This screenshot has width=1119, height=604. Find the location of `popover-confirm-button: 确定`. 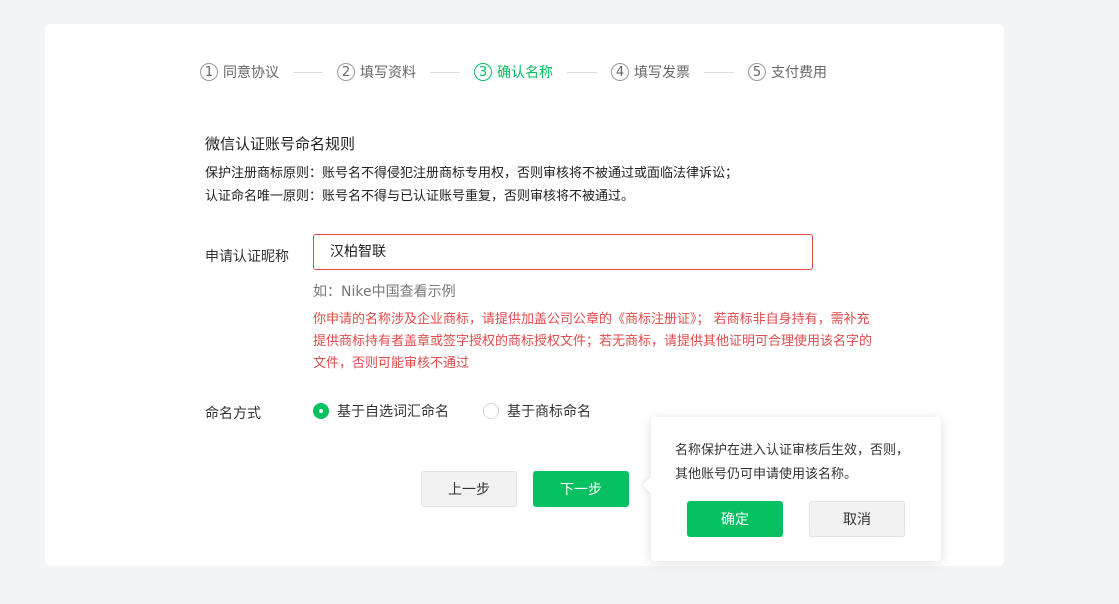

popover-confirm-button: 确定 is located at coordinates (735, 519).